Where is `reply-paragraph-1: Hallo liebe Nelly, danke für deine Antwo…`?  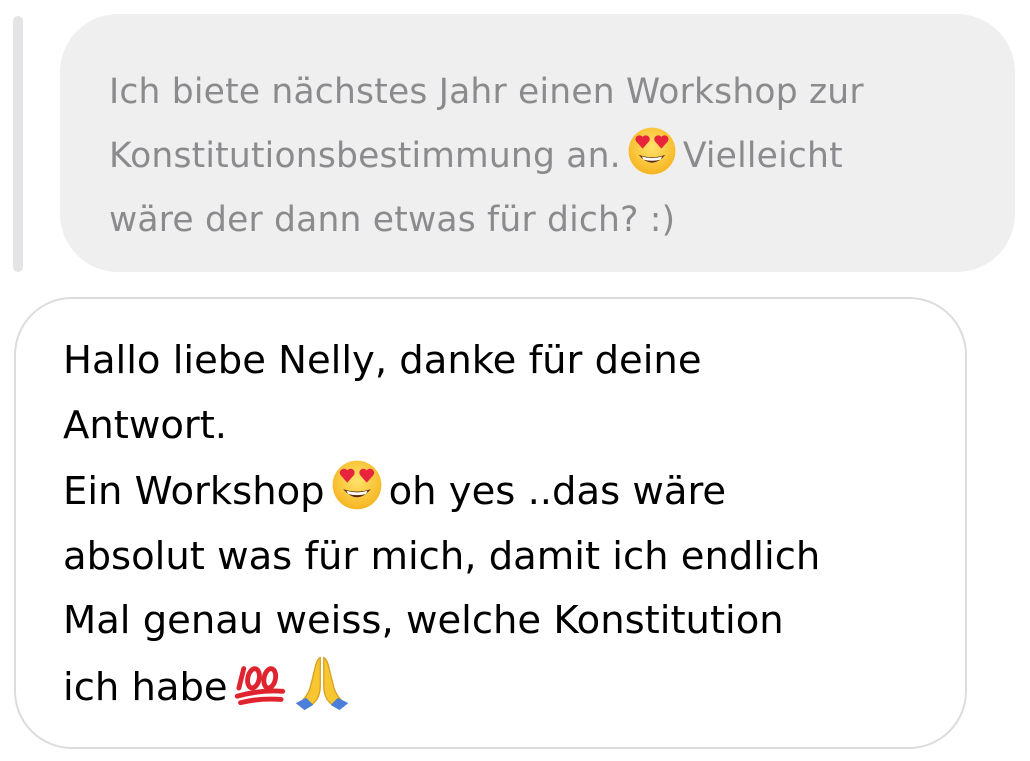 reply-paragraph-1: Hallo liebe Nelly, danke für deine Antwo… is located at coordinates (382, 393).